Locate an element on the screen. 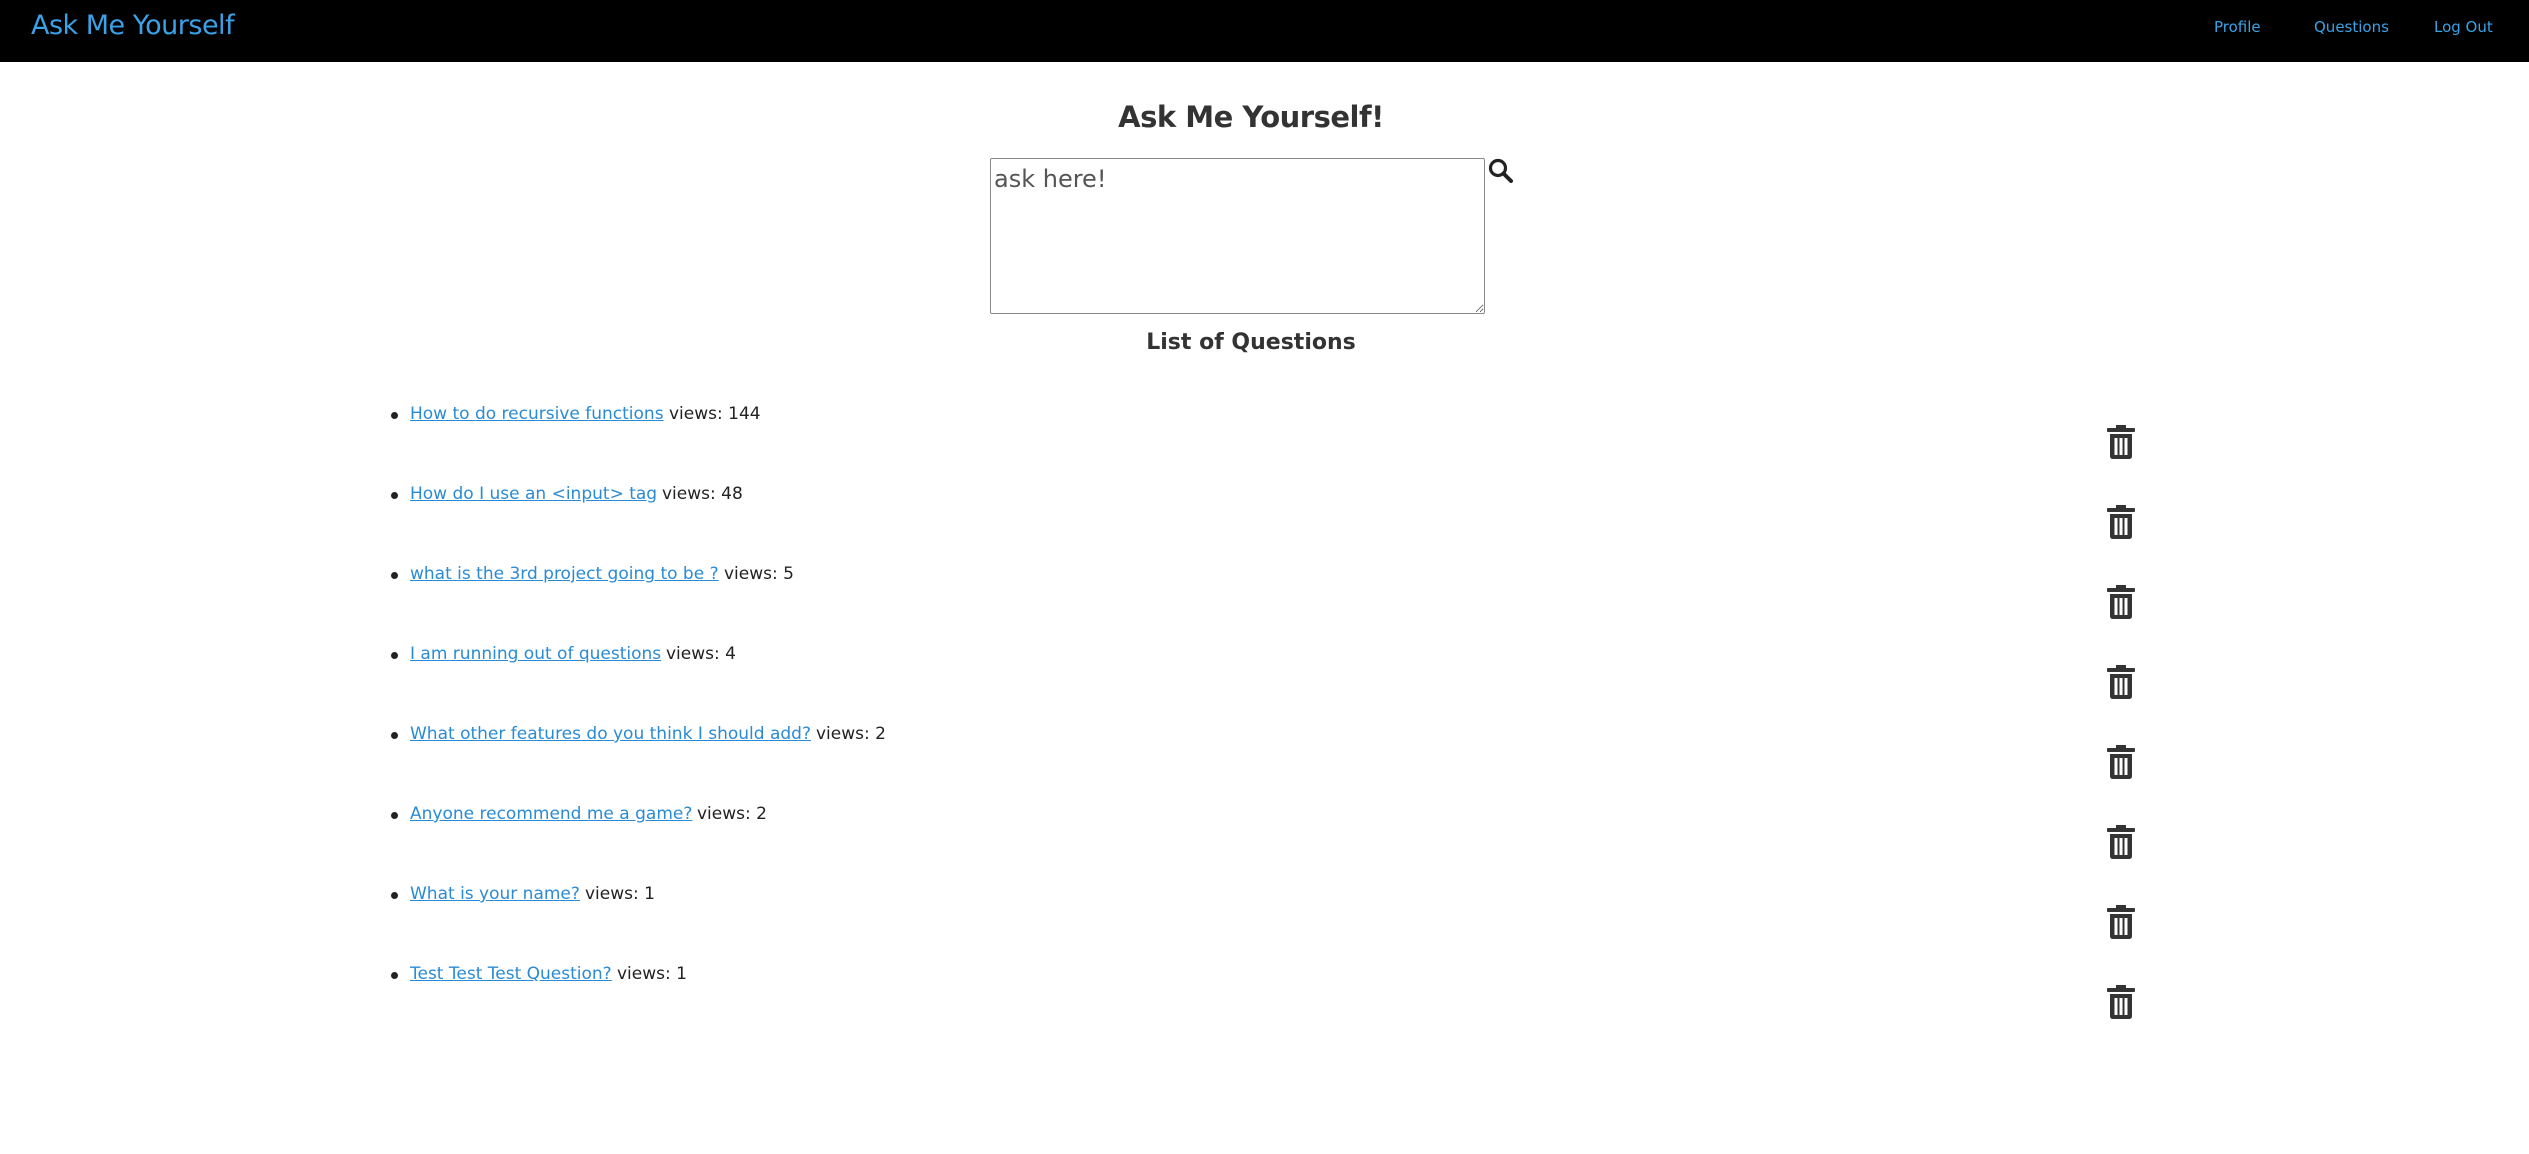  question-link: How do I use an <input> tag is located at coordinates (533, 494).